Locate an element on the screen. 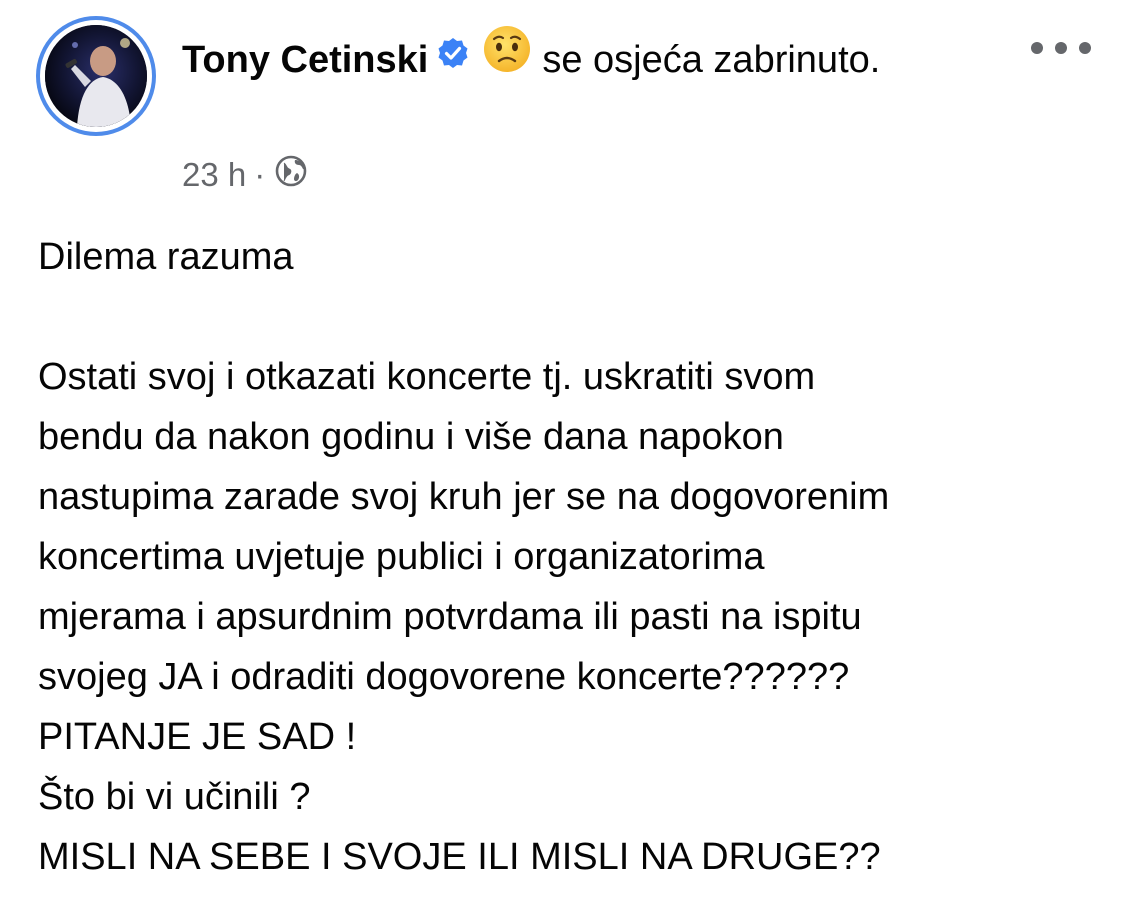 The height and width of the screenshot is (900, 1125). post-header-line: Tony Cetinski se osjeća zabrinuto. is located at coordinates (592, 58).